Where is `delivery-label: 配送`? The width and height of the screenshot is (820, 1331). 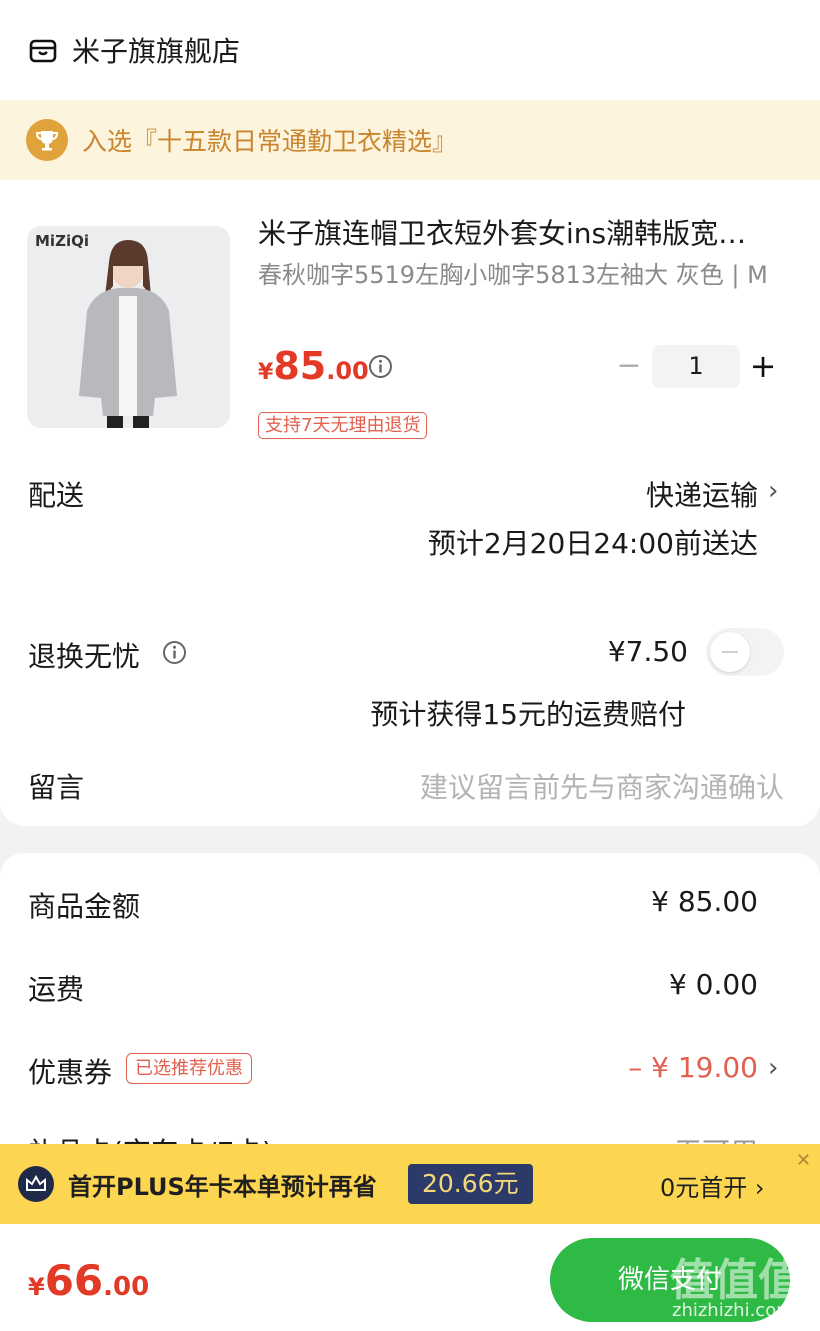
delivery-label: 配送 is located at coordinates (56, 495).